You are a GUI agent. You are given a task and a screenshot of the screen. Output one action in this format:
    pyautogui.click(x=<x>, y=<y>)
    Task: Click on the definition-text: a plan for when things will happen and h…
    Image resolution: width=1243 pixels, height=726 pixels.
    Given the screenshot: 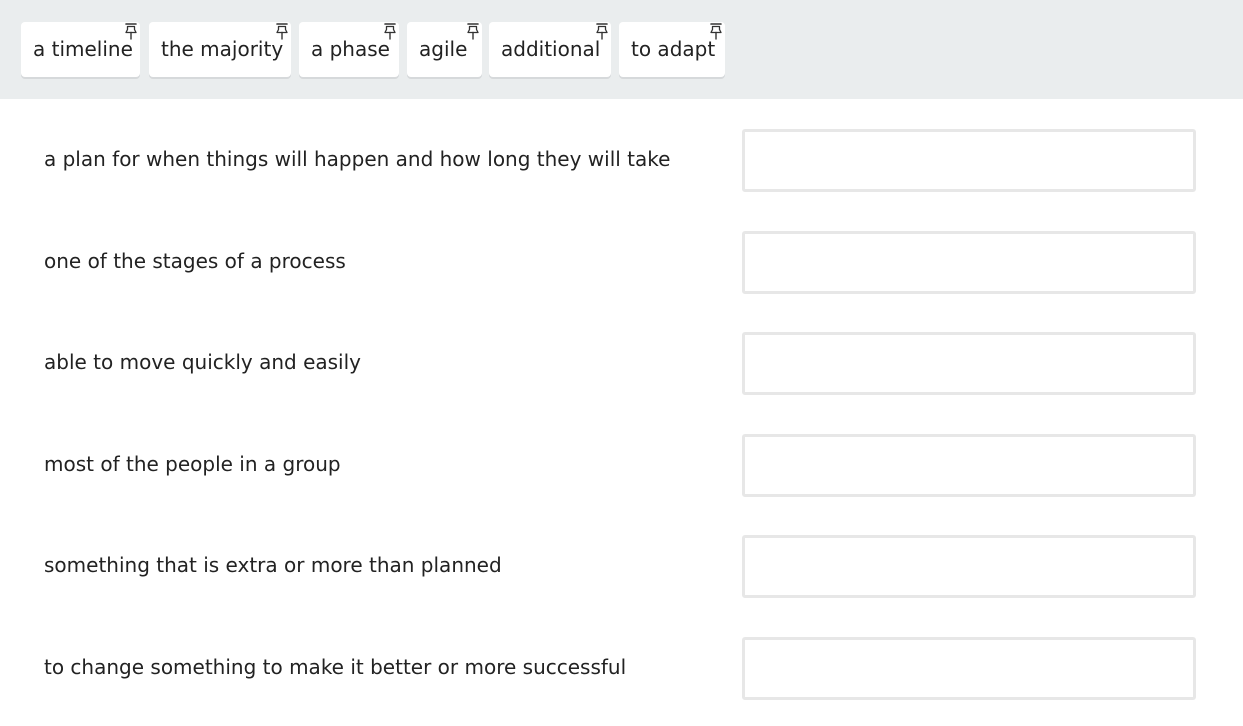 What is the action you would take?
    pyautogui.click(x=357, y=159)
    